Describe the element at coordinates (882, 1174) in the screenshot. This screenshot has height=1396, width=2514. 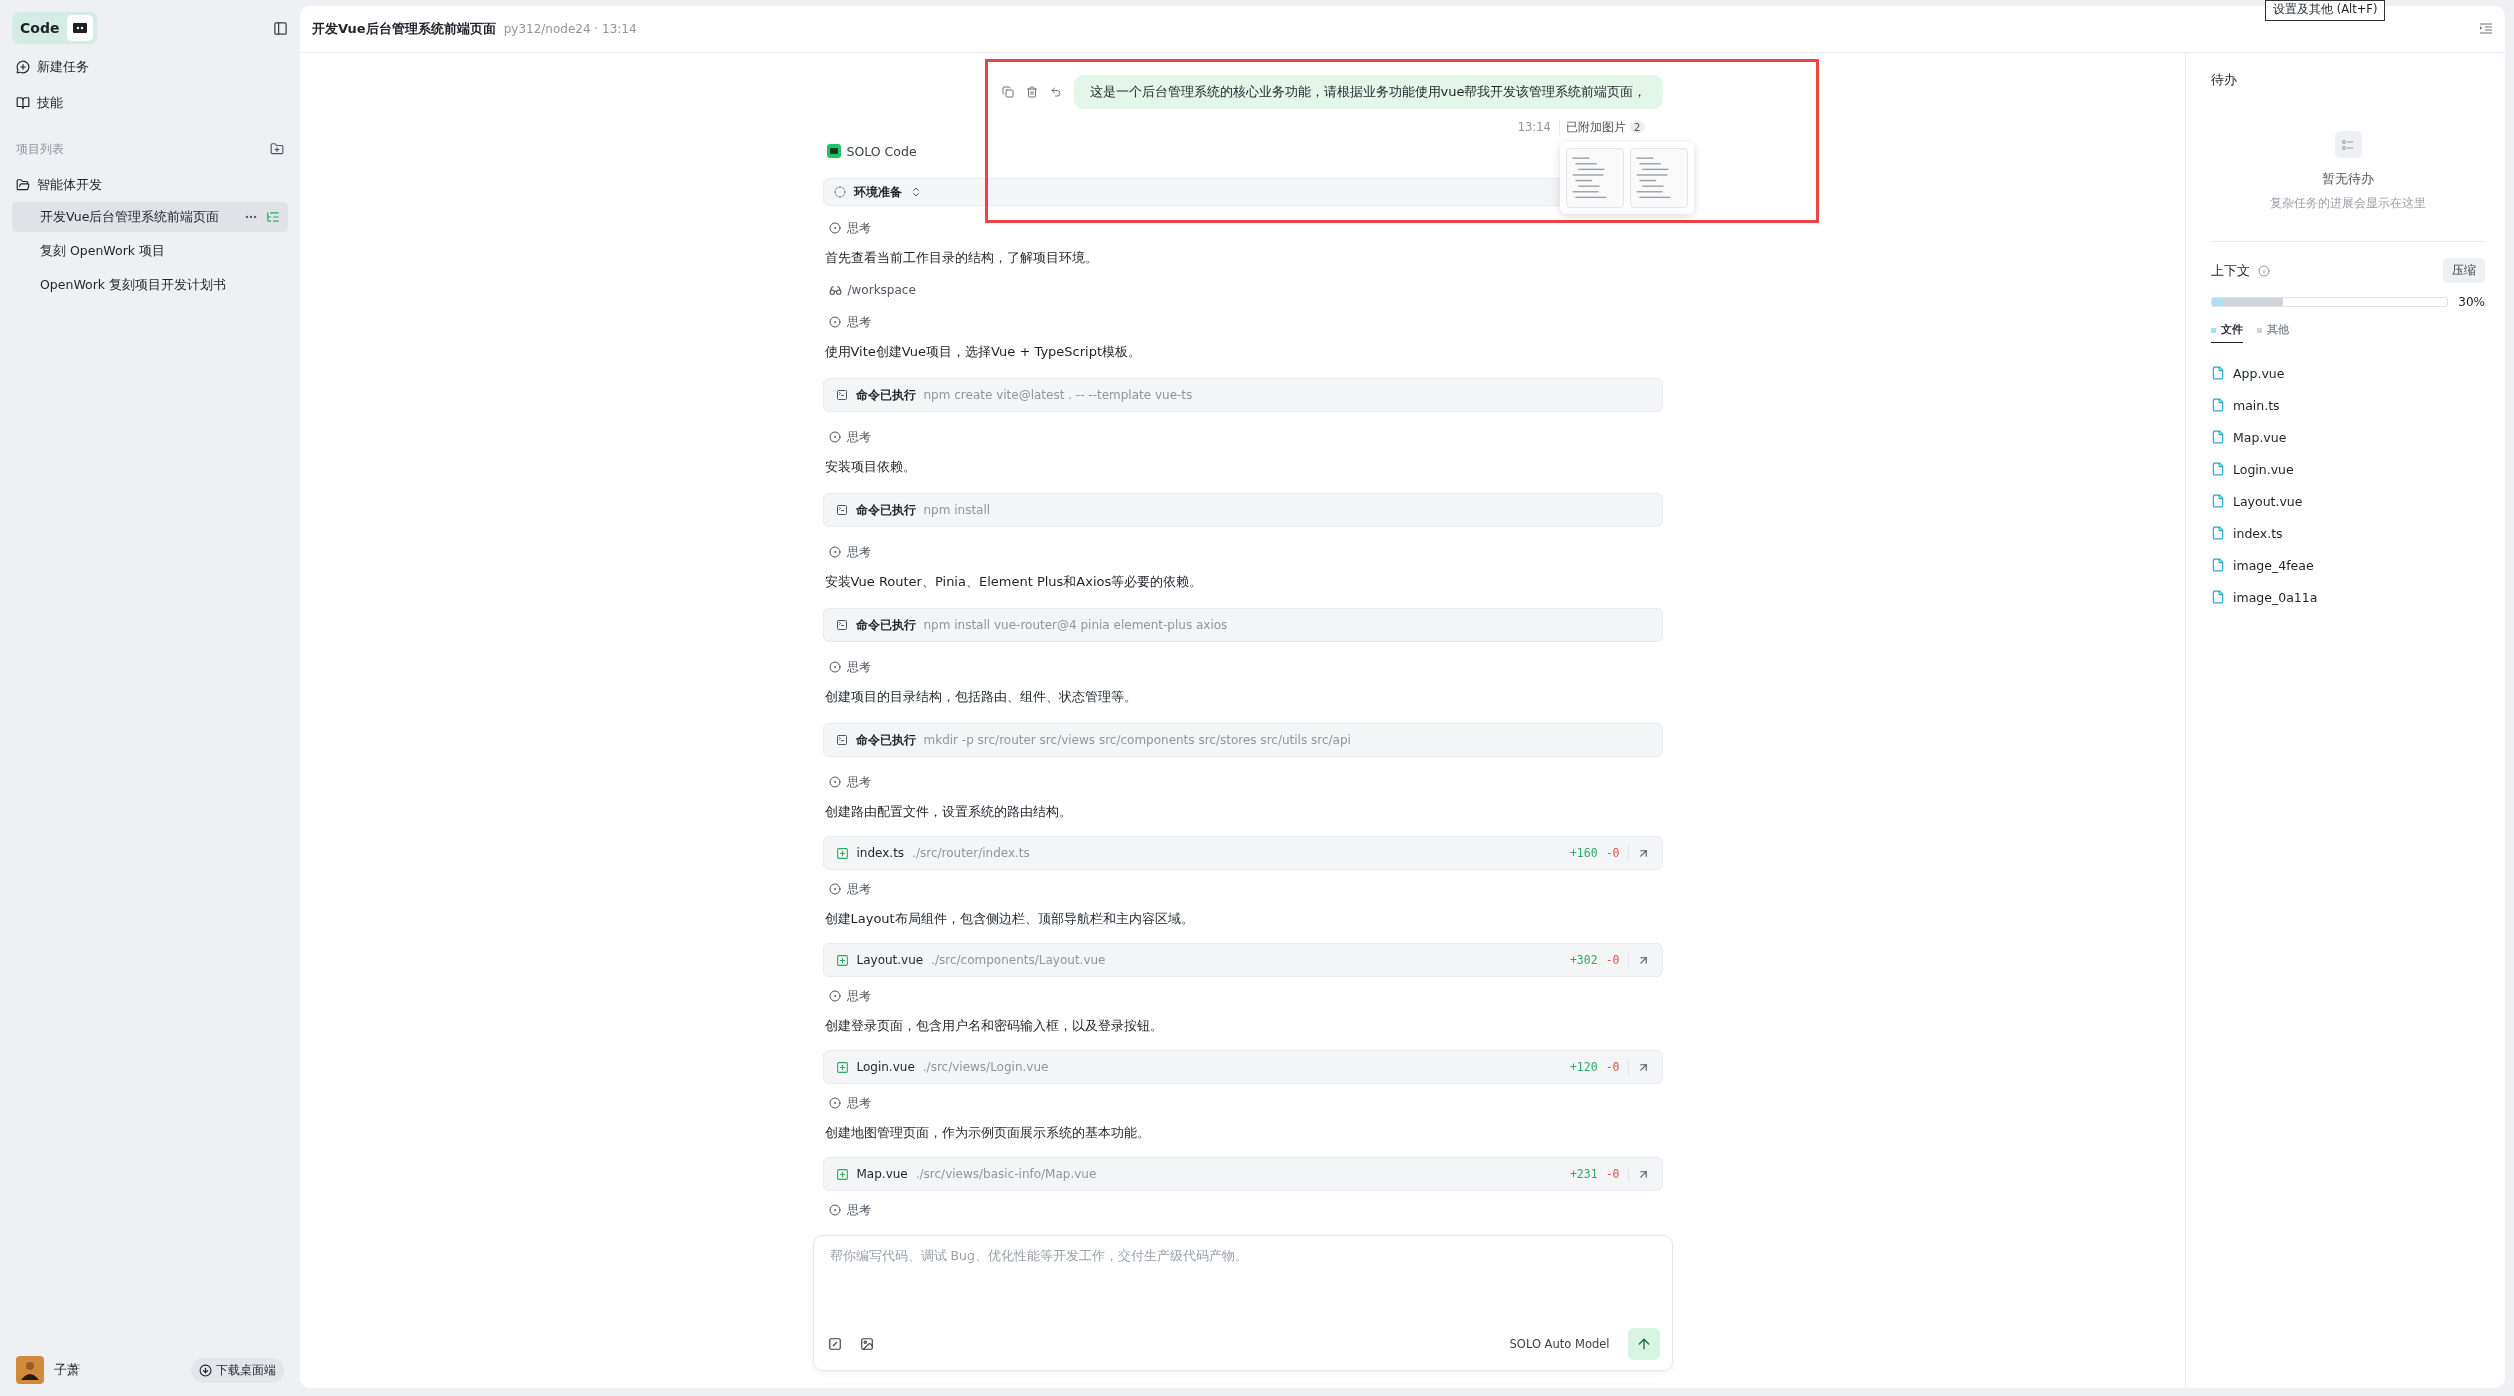
I see `file-name: Map.vue` at that location.